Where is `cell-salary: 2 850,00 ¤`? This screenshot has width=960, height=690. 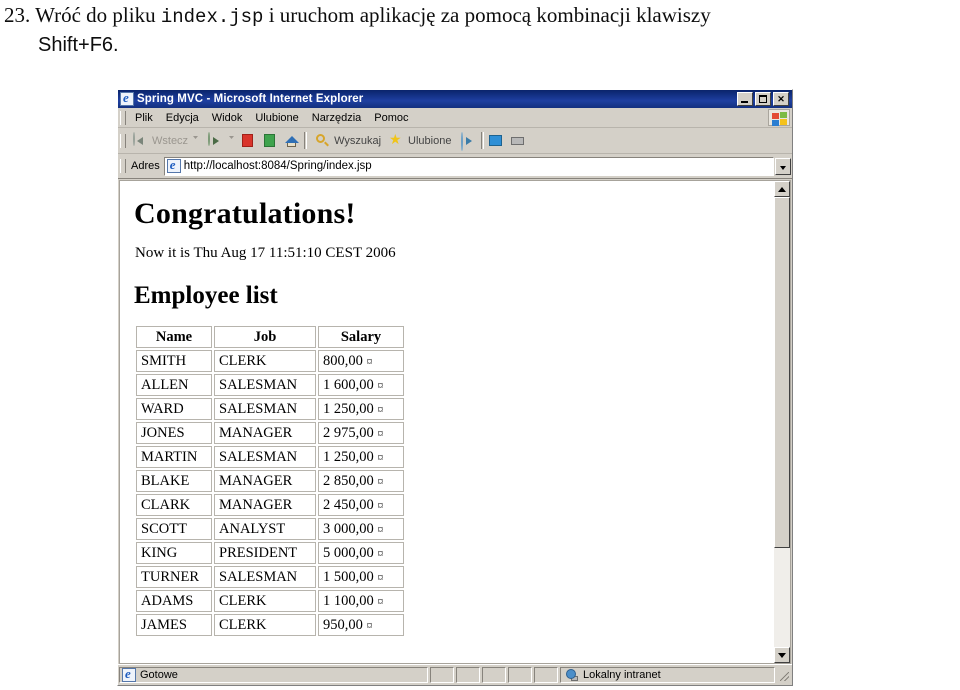 cell-salary: 2 850,00 ¤ is located at coordinates (361, 481).